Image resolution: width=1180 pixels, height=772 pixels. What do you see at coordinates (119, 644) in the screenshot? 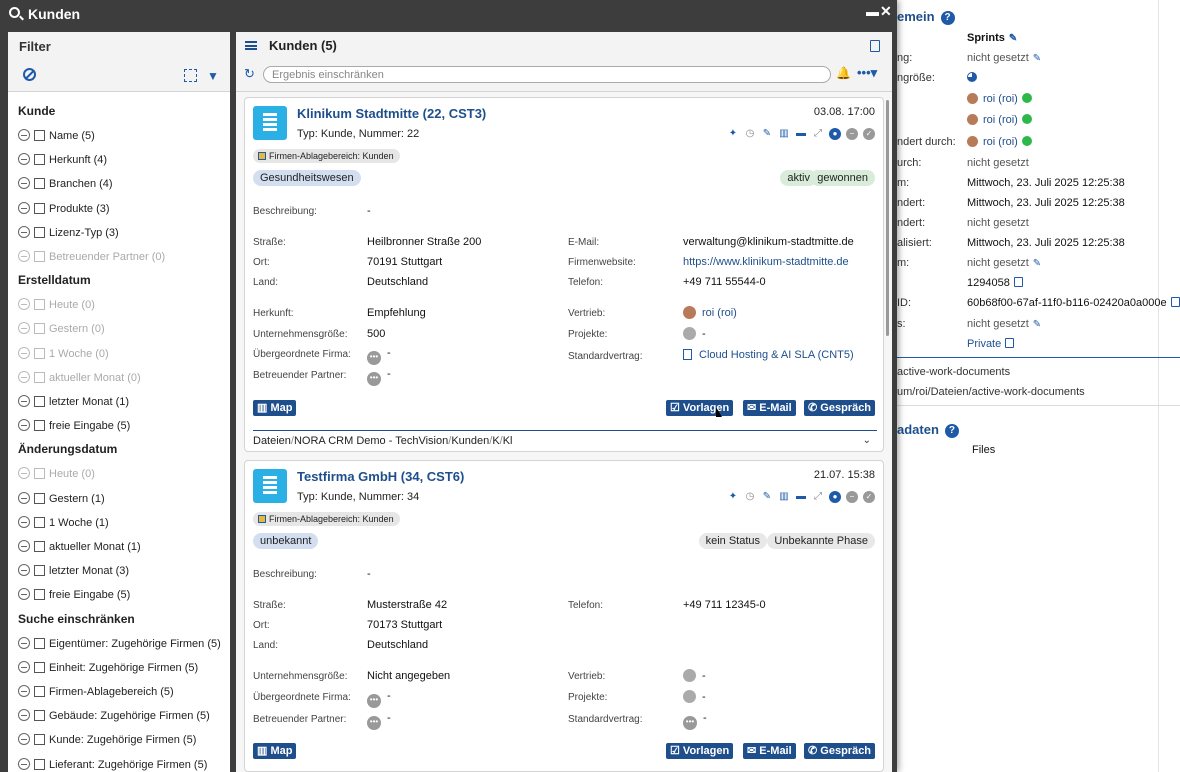
I see `filter-item: Eigentümer: Zugehörige Firmen (5)` at bounding box center [119, 644].